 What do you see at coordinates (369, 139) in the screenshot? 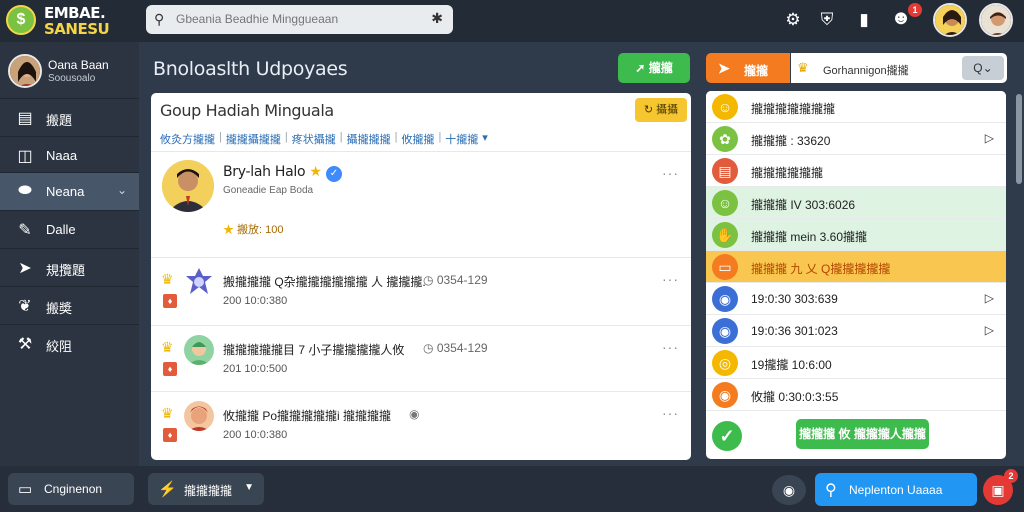
I see `tab-3: 攝攏攏攏` at bounding box center [369, 139].